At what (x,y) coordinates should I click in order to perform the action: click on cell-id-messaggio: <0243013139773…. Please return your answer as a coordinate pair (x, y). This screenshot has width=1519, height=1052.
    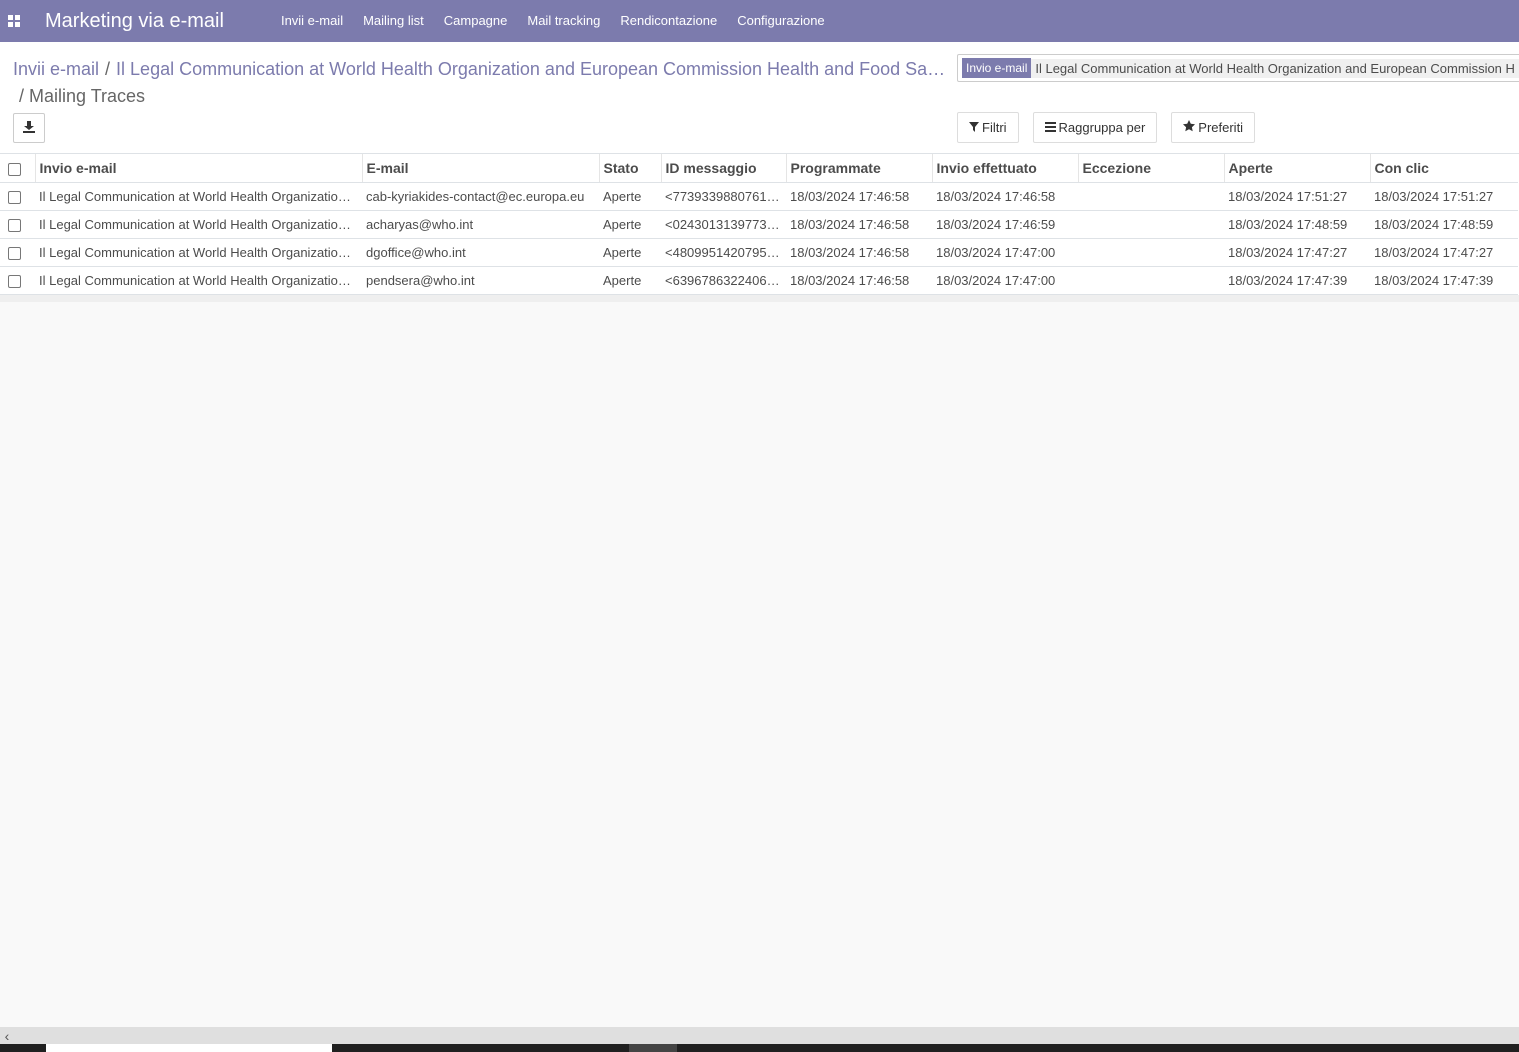
    Looking at the image, I should click on (723, 224).